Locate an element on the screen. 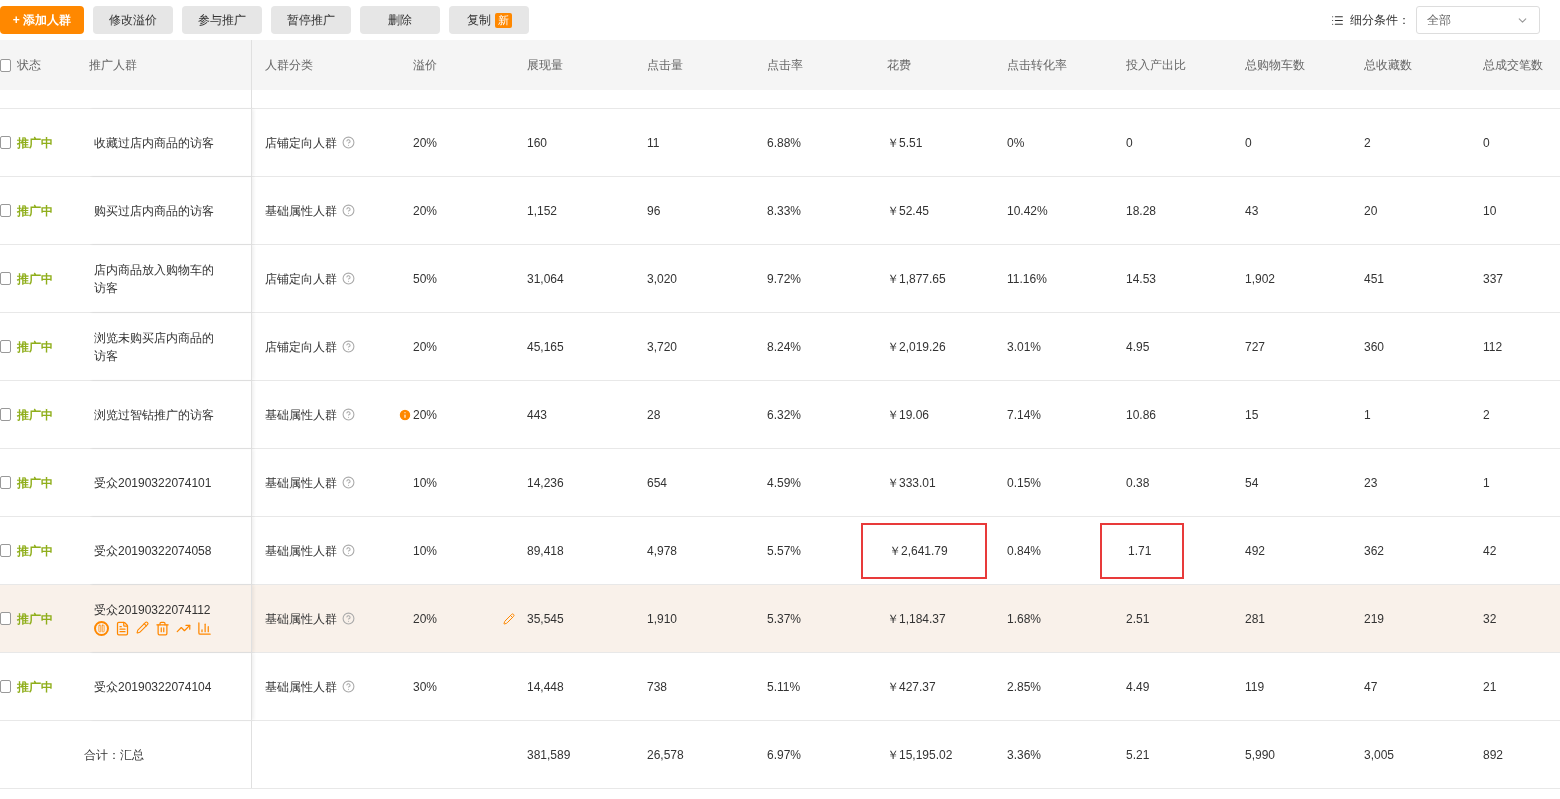 The image size is (1560, 799). metric-cell-text: 28 is located at coordinates (654, 415).